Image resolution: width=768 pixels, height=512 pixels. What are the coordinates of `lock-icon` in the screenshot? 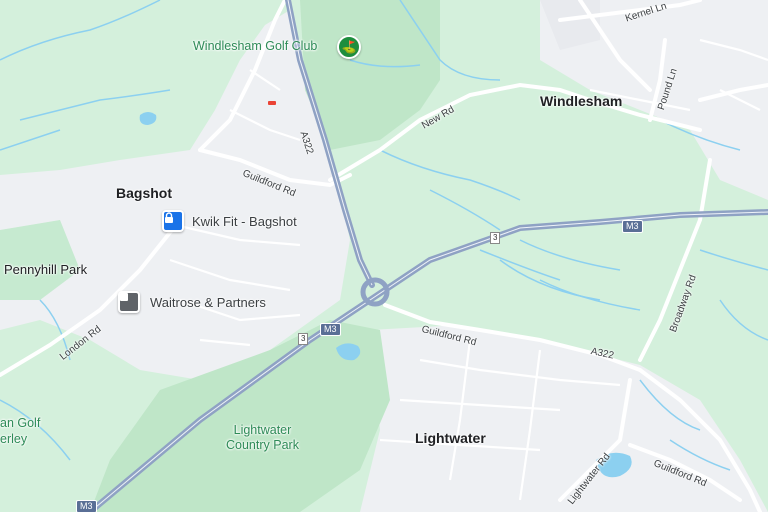 It's located at (173, 221).